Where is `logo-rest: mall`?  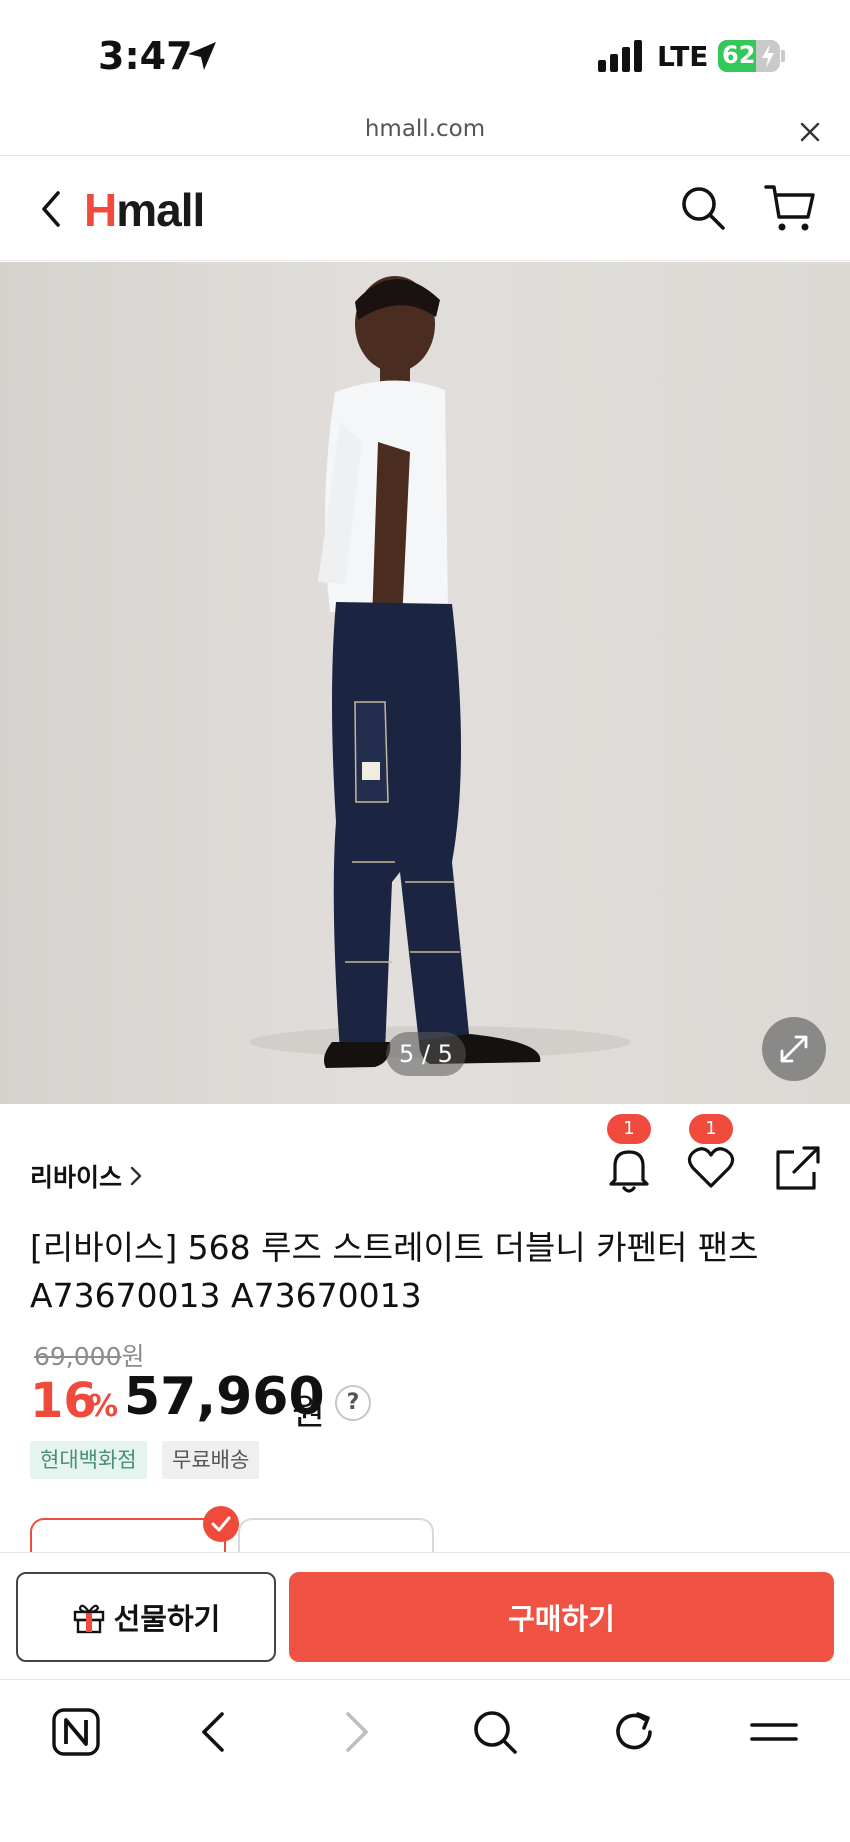 logo-rest: mall is located at coordinates (160, 210).